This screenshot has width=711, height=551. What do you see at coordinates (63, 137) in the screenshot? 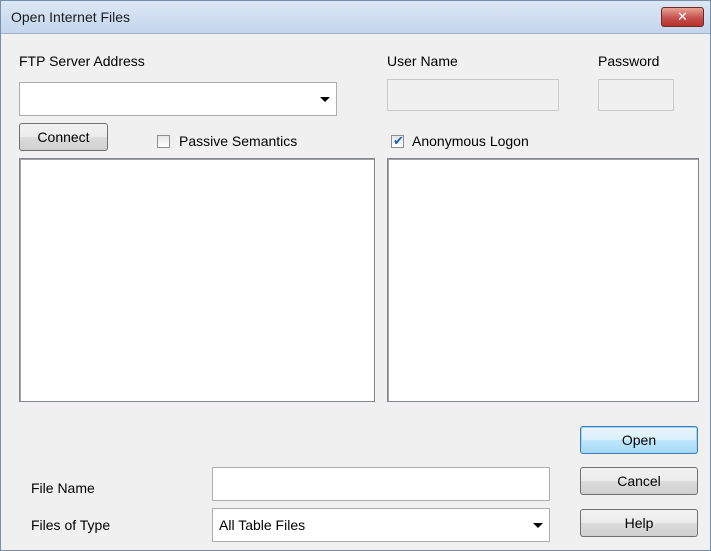
I see `connect-button: Connect` at bounding box center [63, 137].